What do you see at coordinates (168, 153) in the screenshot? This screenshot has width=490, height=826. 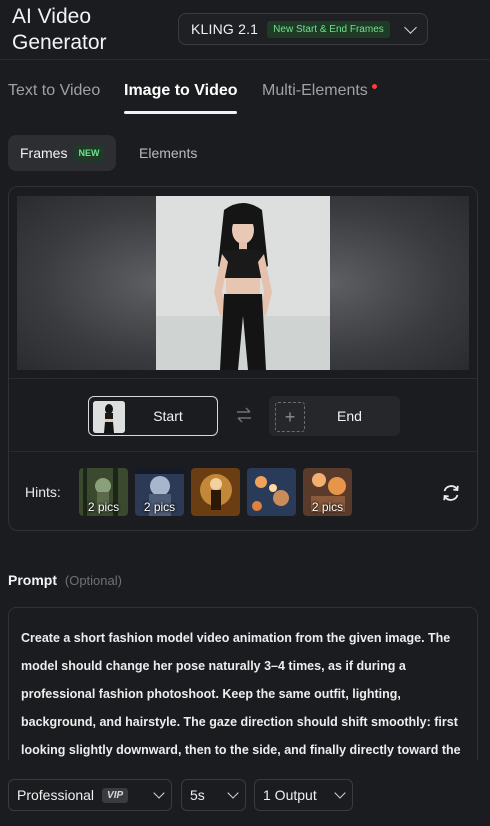 I see `subtab-elements: Elements` at bounding box center [168, 153].